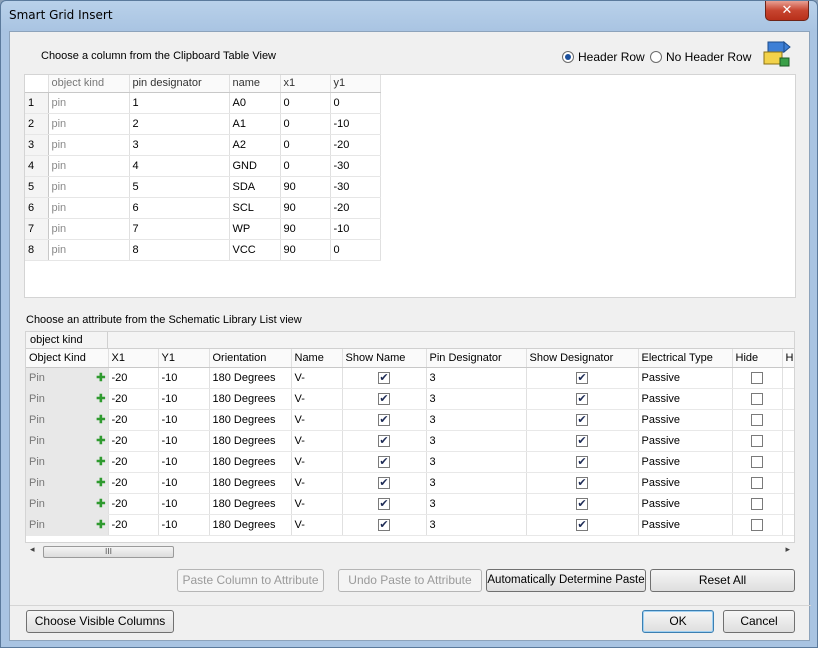 The width and height of the screenshot is (818, 648). Describe the element at coordinates (255, 229) in the screenshot. I see `cell-name: WP` at that location.